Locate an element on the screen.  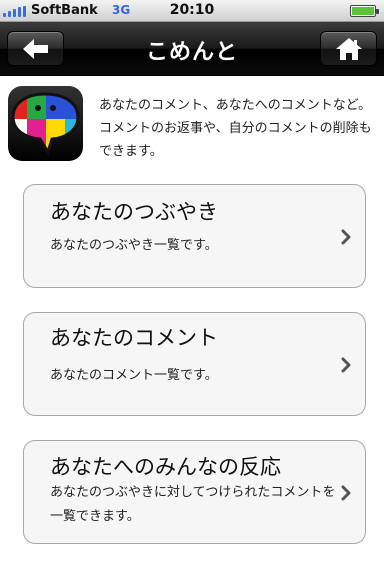
menu-item-description: あなたのつぶやきに対してつけられたコメントを一覧できます。 is located at coordinates (193, 504).